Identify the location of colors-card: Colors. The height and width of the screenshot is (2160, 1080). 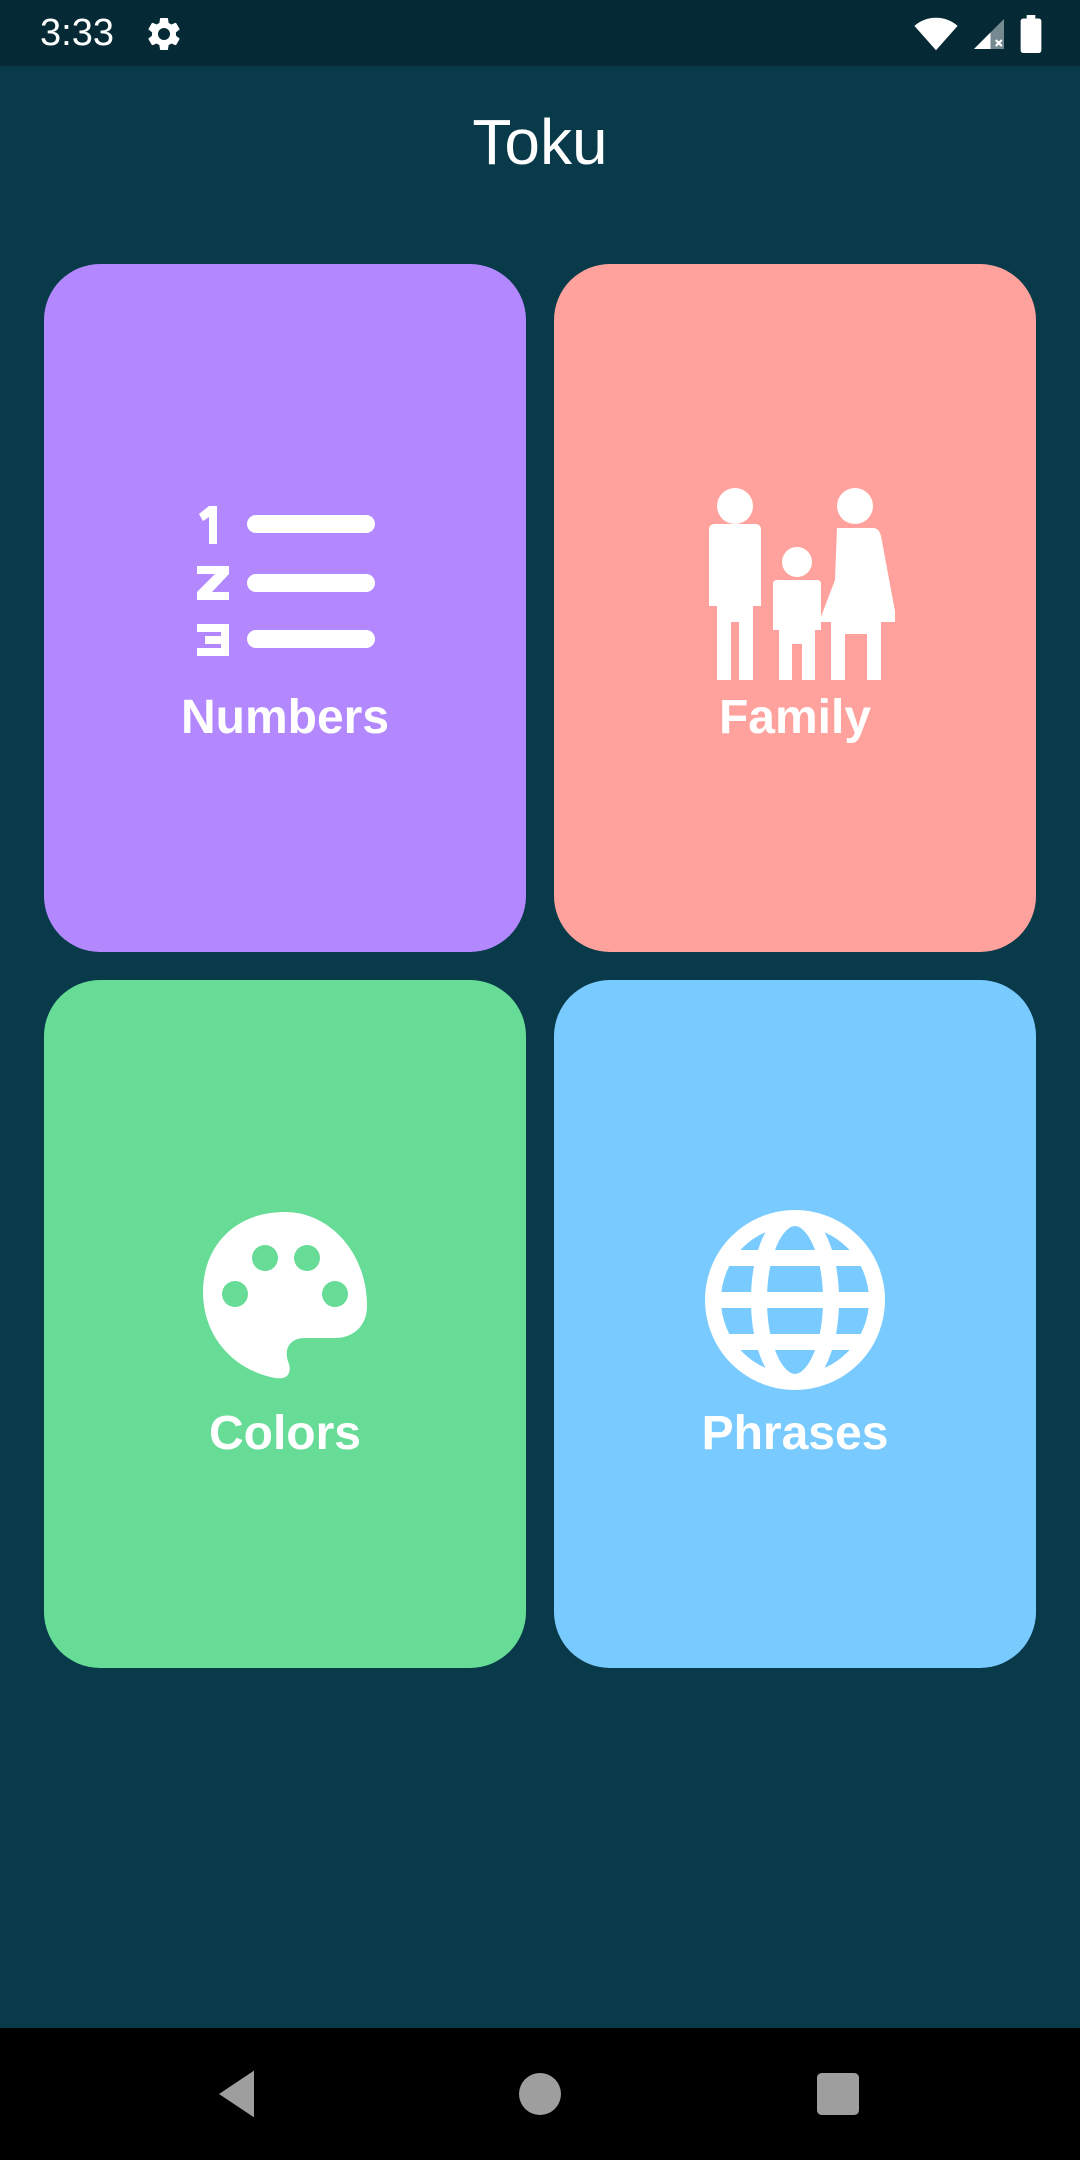
(285, 1324).